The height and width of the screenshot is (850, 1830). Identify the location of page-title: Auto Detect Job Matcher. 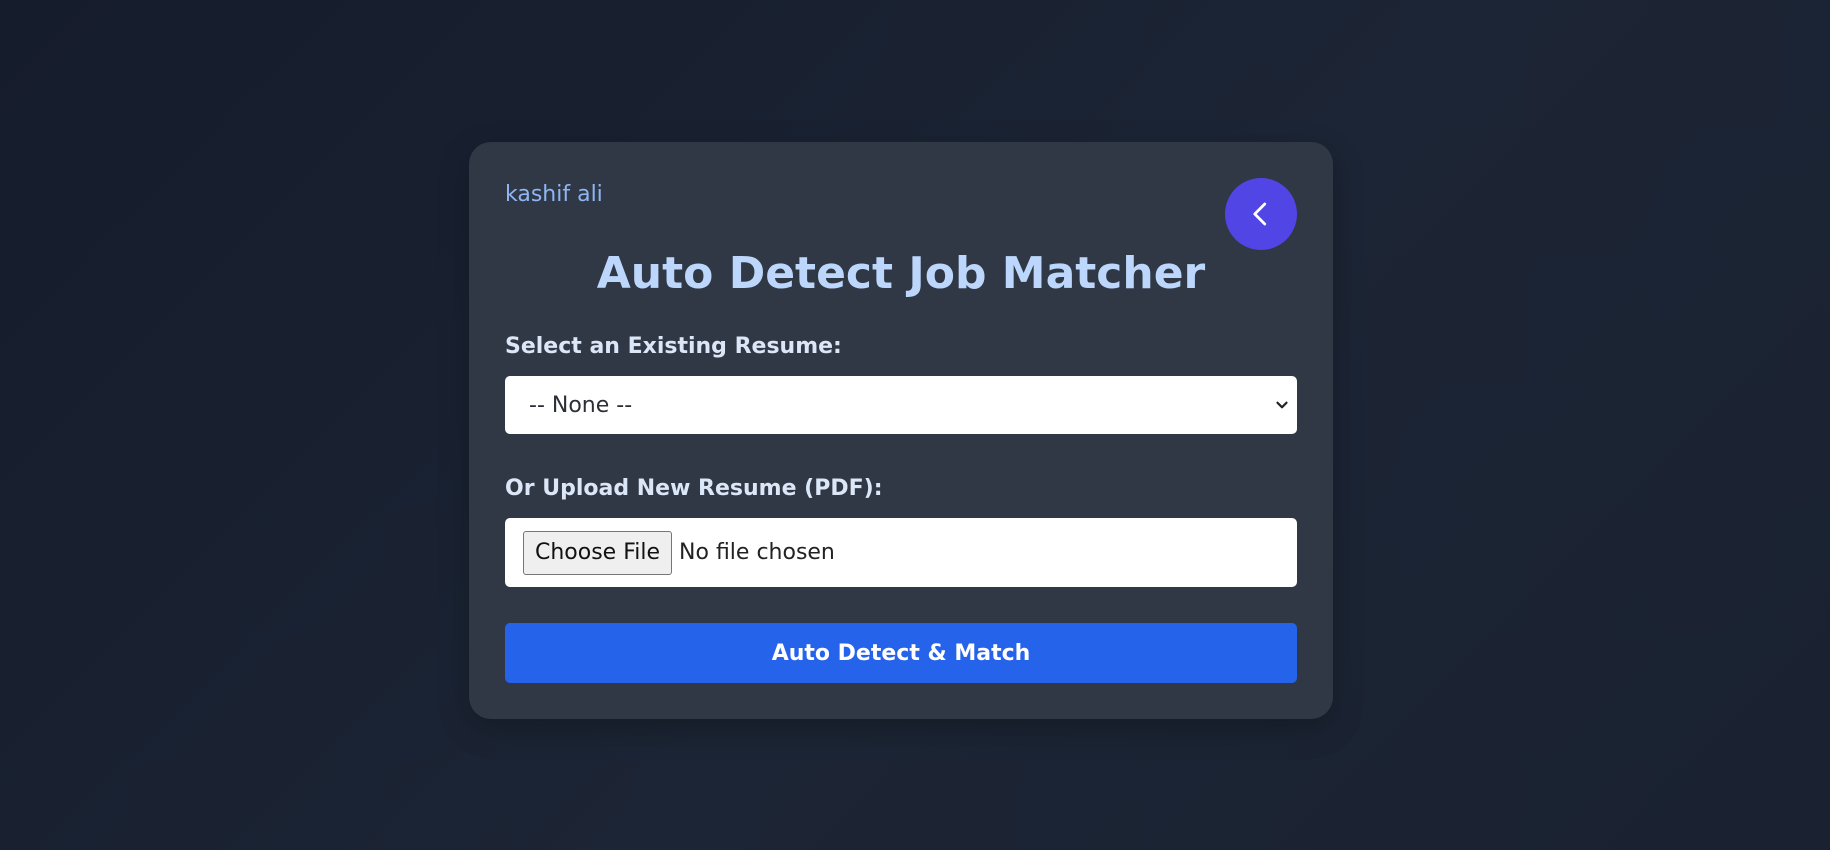
(901, 273).